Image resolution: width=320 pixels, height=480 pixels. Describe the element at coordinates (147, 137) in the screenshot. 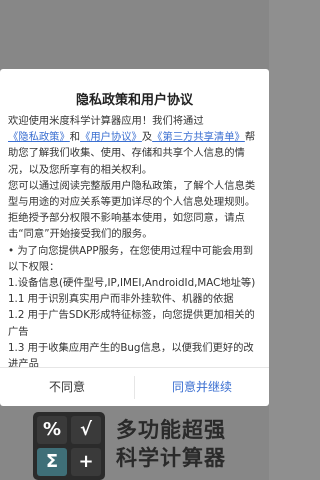

I see `intro-and2: 及` at that location.